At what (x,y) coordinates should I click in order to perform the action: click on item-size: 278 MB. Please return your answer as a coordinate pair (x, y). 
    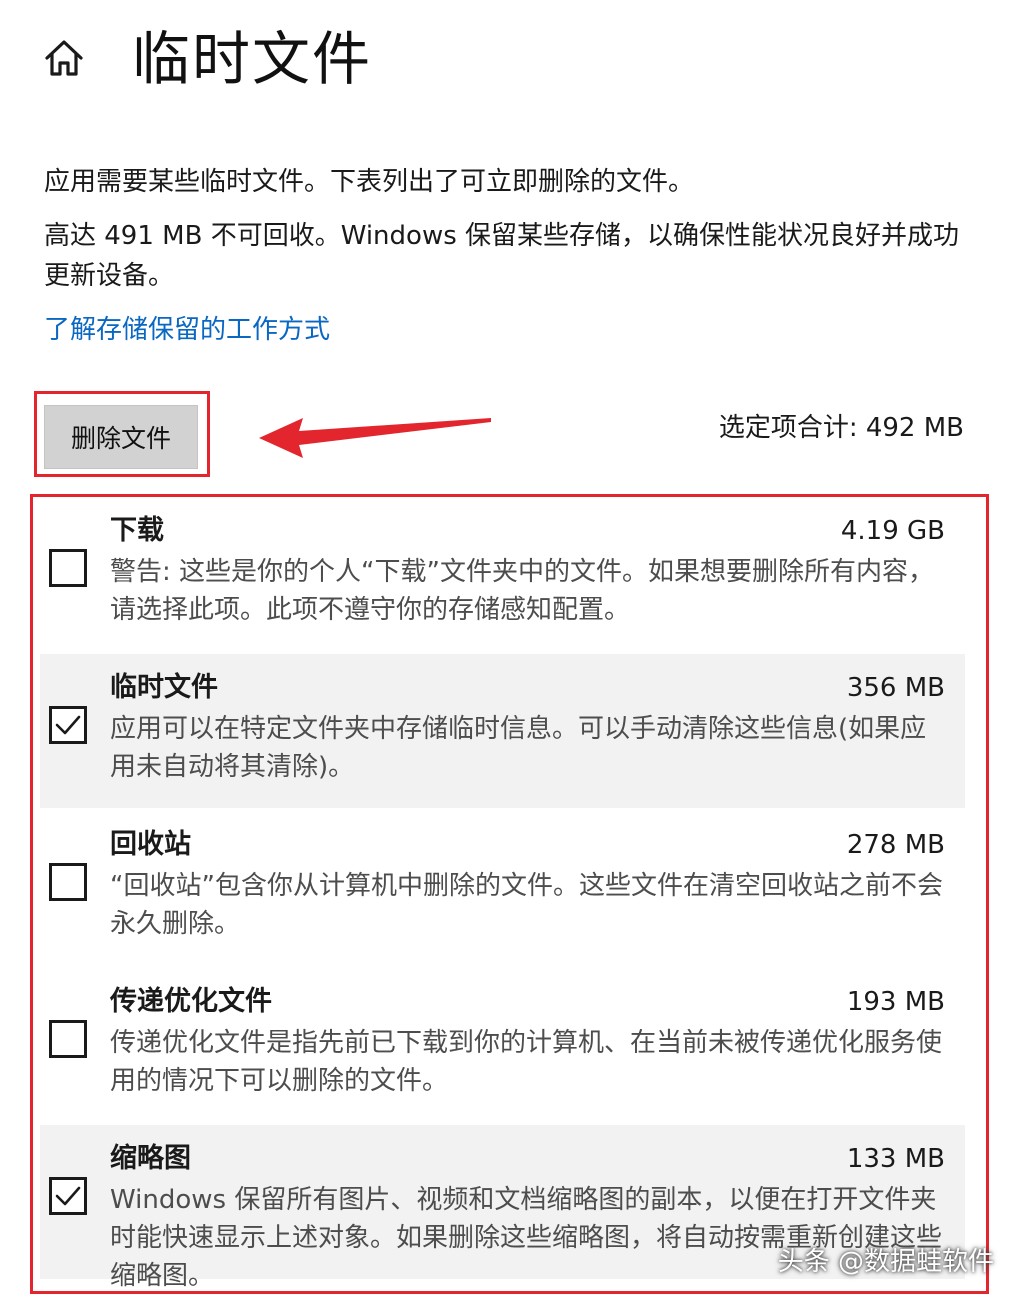
    Looking at the image, I should click on (895, 845).